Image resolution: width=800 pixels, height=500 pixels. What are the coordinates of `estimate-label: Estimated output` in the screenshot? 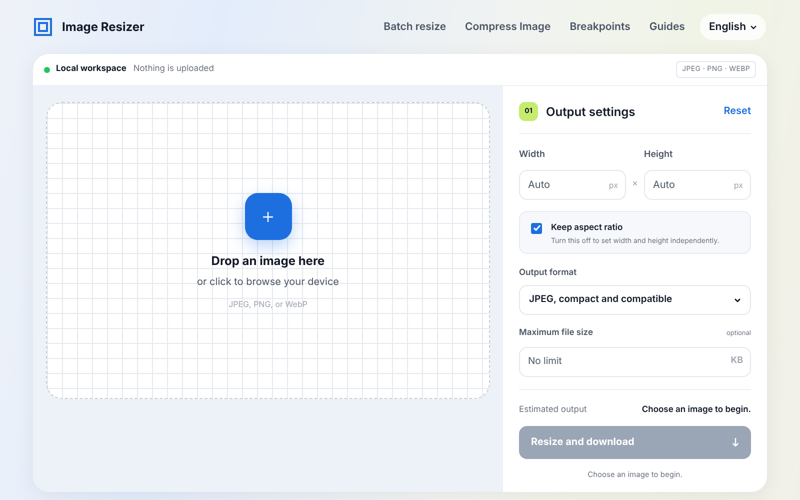 It's located at (553, 410).